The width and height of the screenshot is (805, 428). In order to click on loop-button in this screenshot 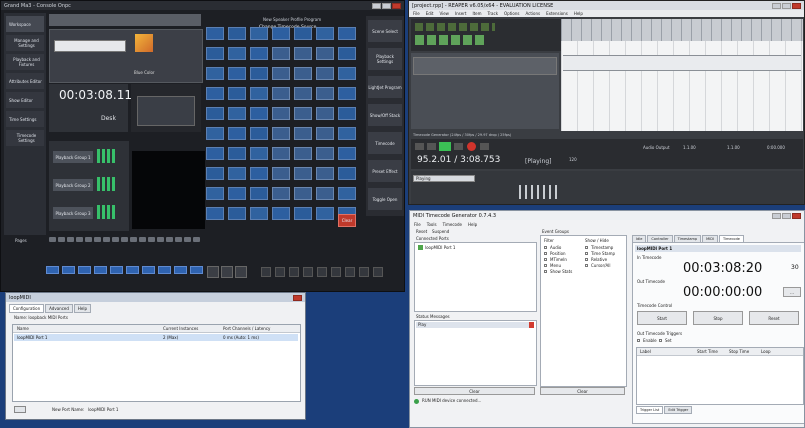, I will do `click(484, 146)`.